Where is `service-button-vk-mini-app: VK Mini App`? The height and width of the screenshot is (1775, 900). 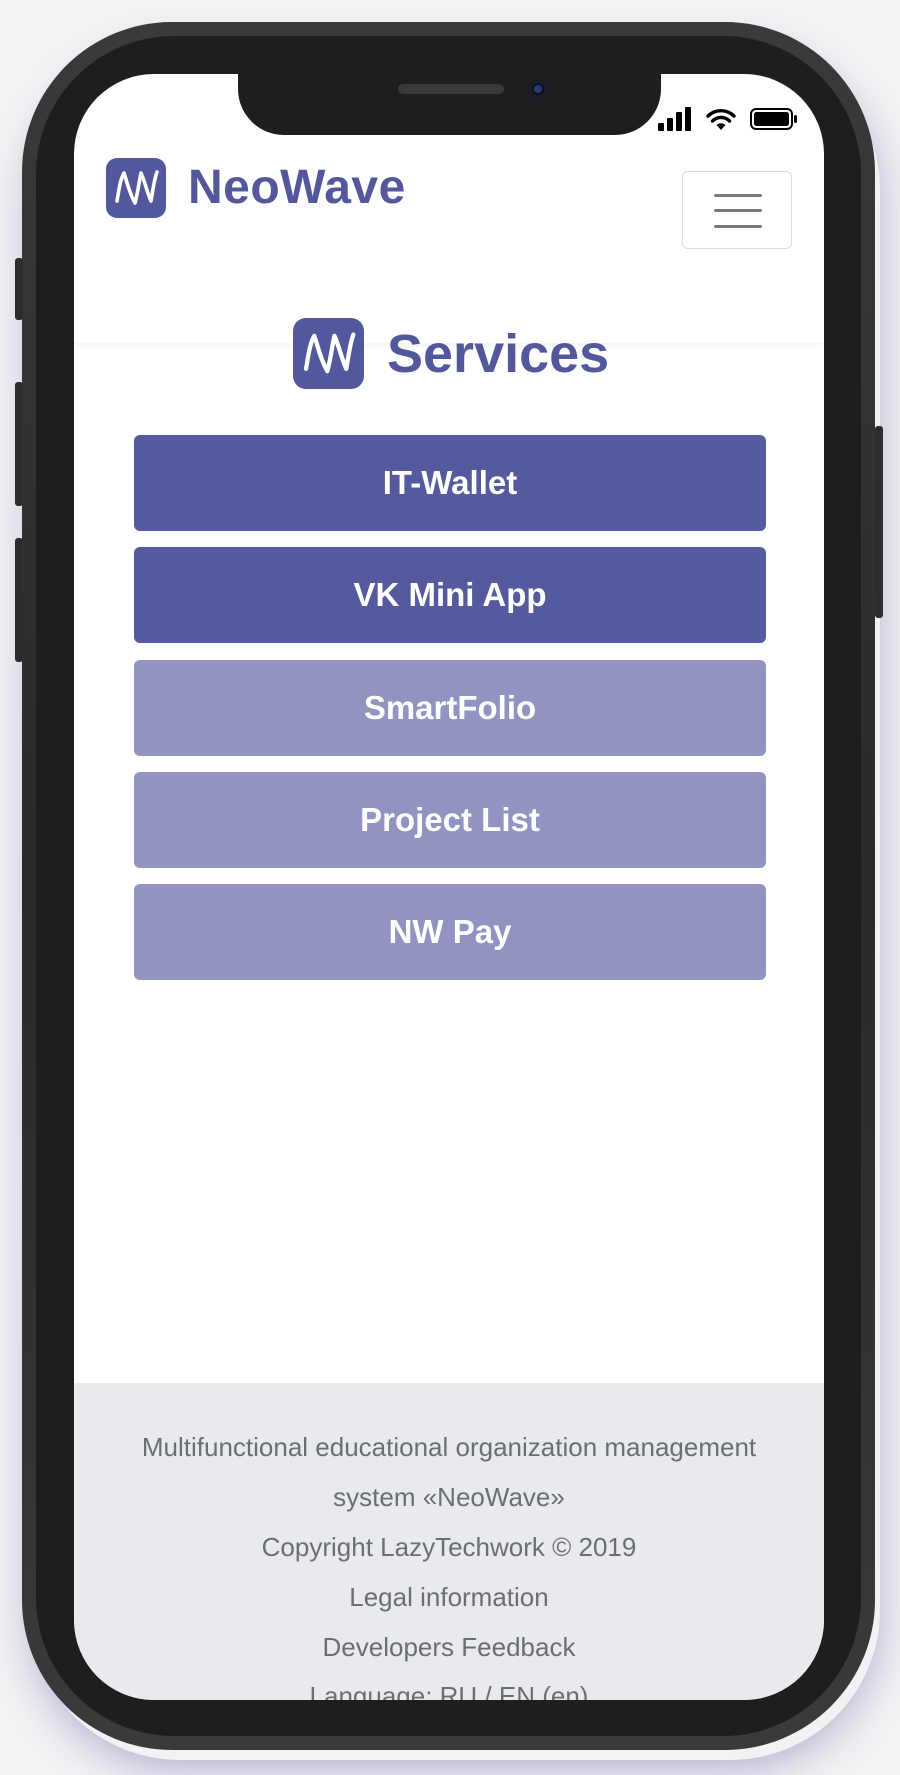 service-button-vk-mini-app: VK Mini App is located at coordinates (450, 595).